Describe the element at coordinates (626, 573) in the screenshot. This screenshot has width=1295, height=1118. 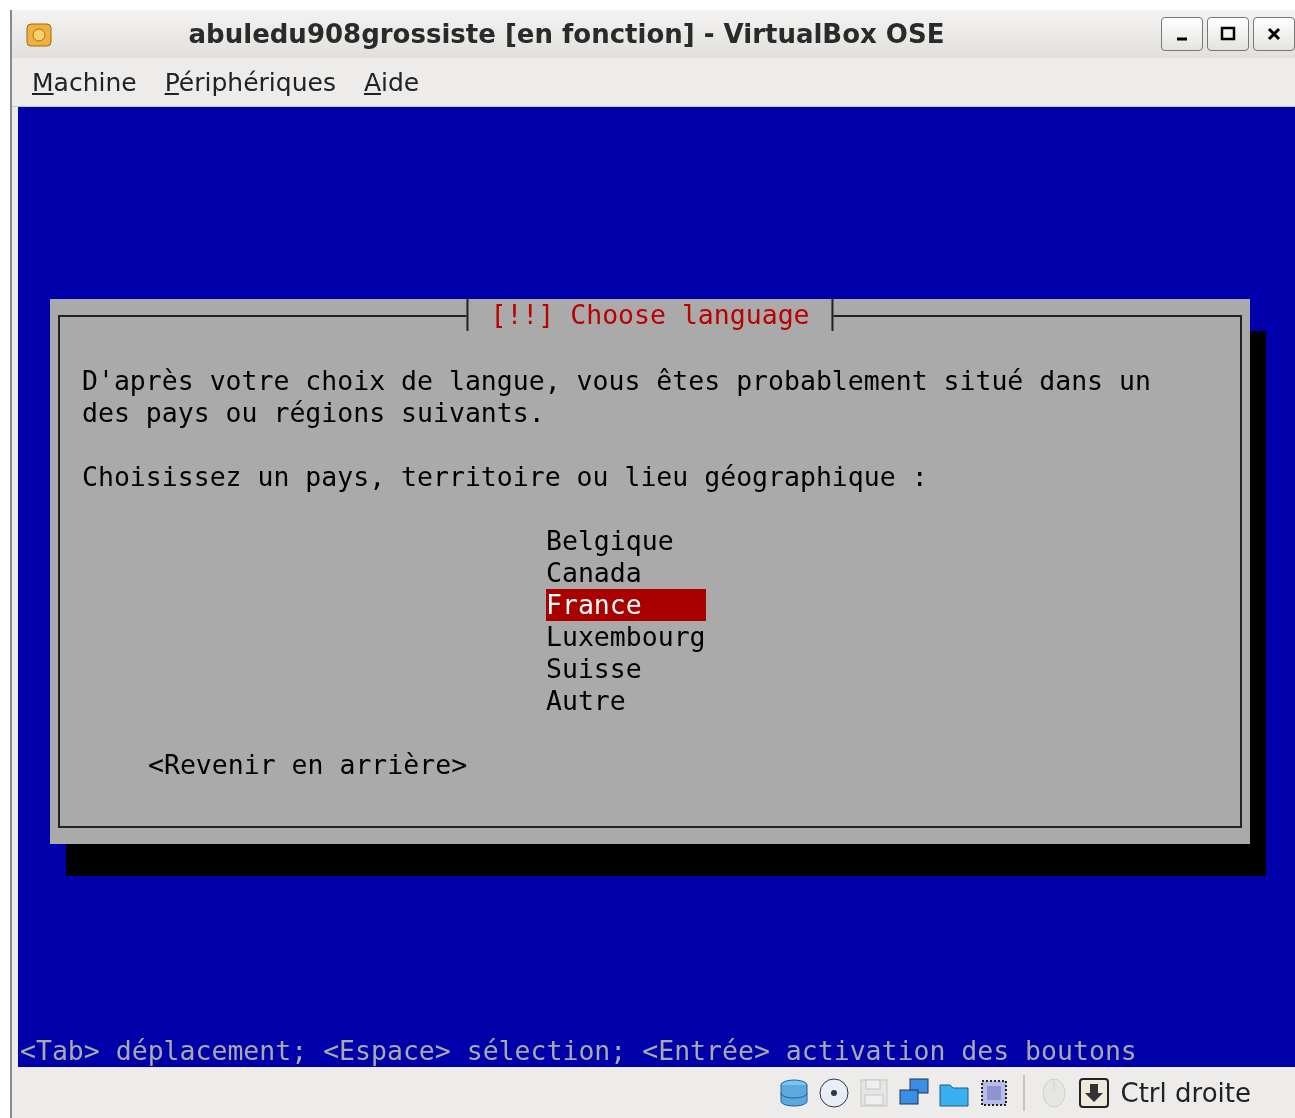
I see `list-option: Canada` at that location.